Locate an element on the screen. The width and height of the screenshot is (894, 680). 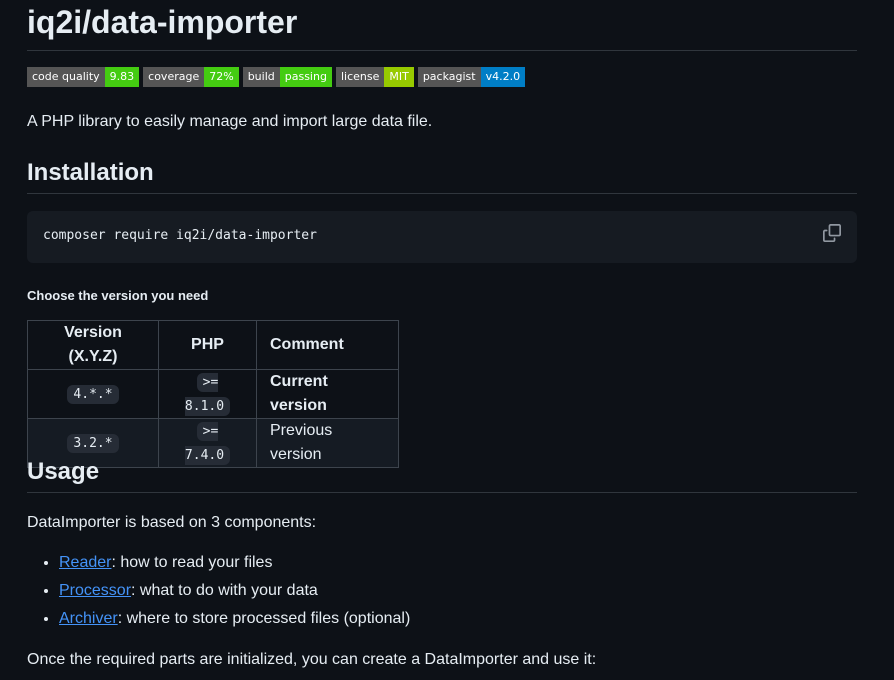
cell-php: >= 8.1.0 is located at coordinates (207, 394).